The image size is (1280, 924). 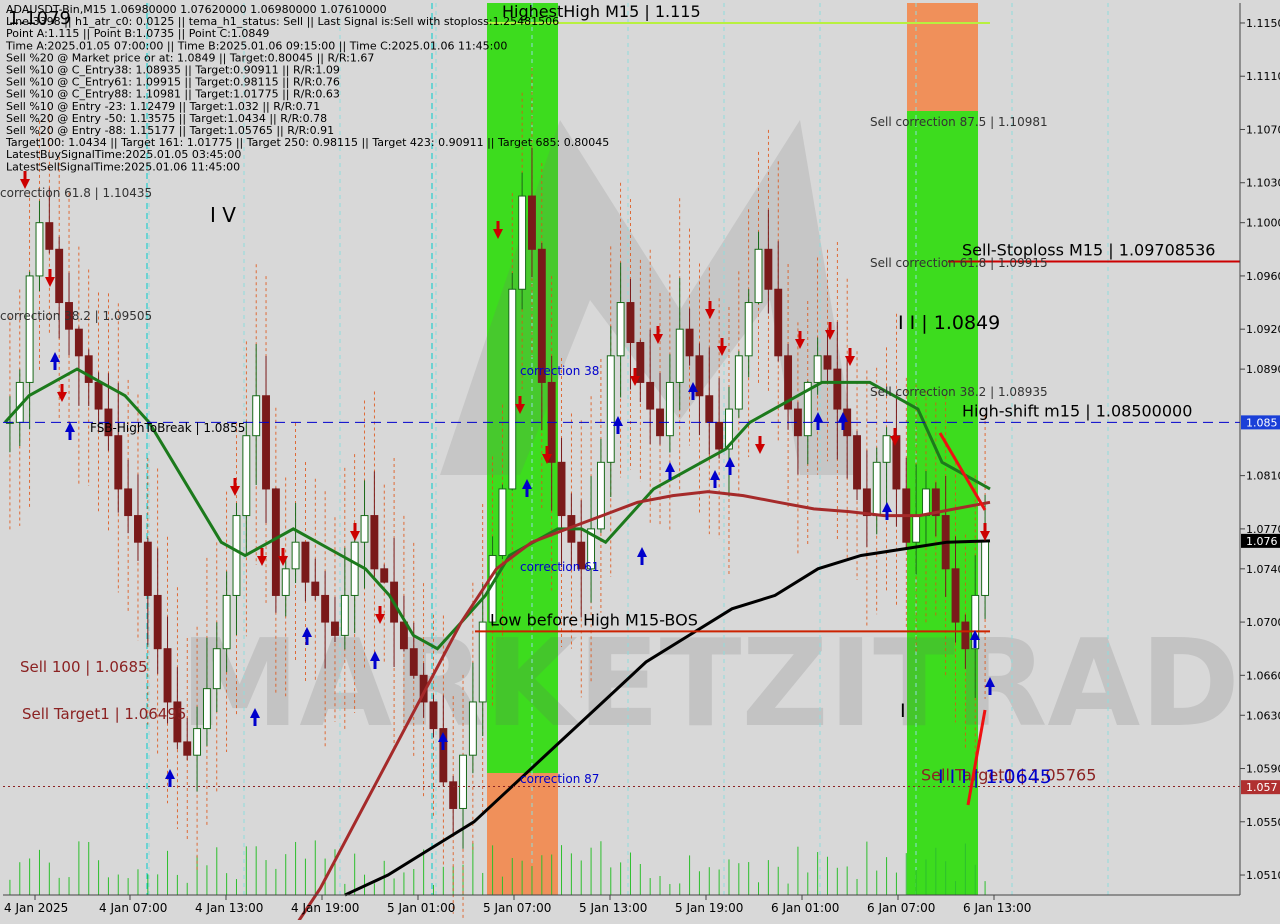 What do you see at coordinates (1263, 23) in the screenshot?
I see `price-tick-label: 1.1150` at bounding box center [1263, 23].